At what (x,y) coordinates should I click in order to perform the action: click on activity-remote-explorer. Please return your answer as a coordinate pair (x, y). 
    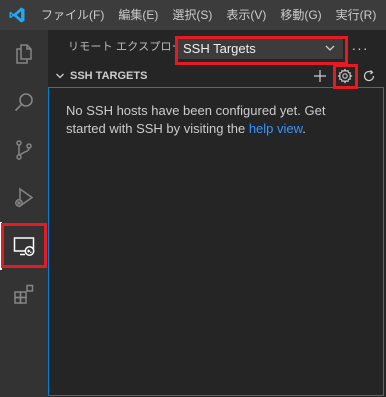
    Looking at the image, I should click on (24, 246).